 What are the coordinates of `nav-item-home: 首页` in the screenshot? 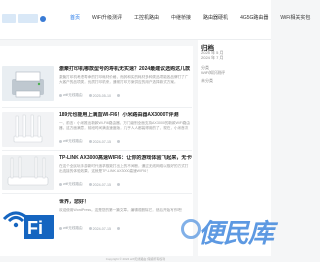 It's located at (75, 18).